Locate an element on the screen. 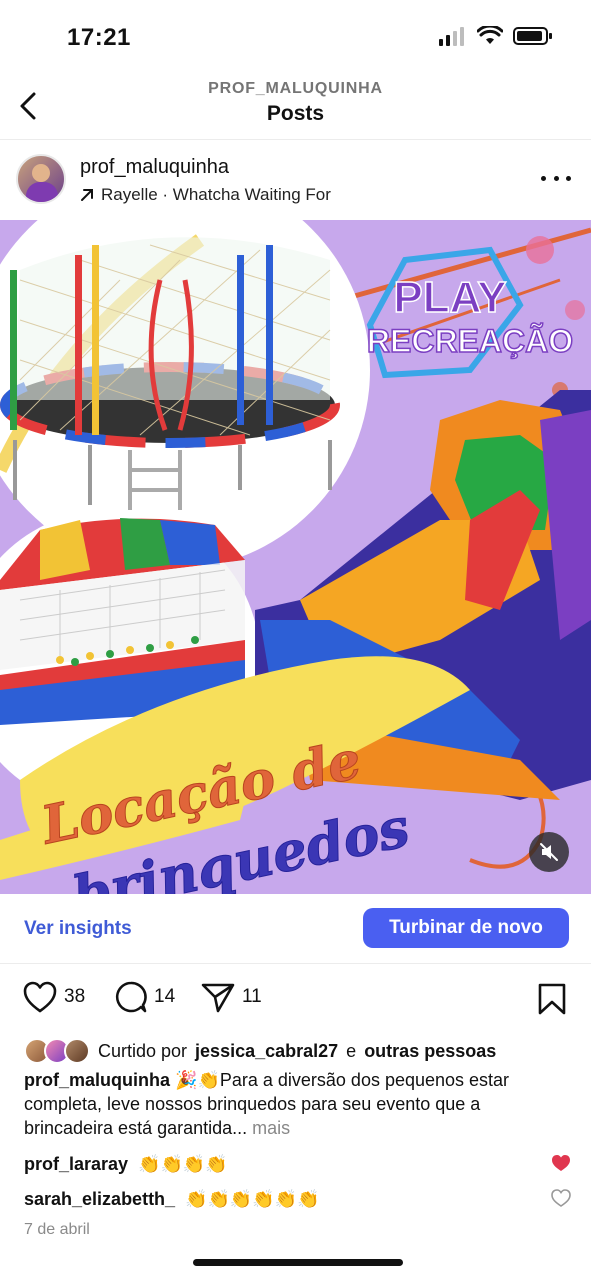 The height and width of the screenshot is (1280, 591). battery-icon is located at coordinates (532, 36).